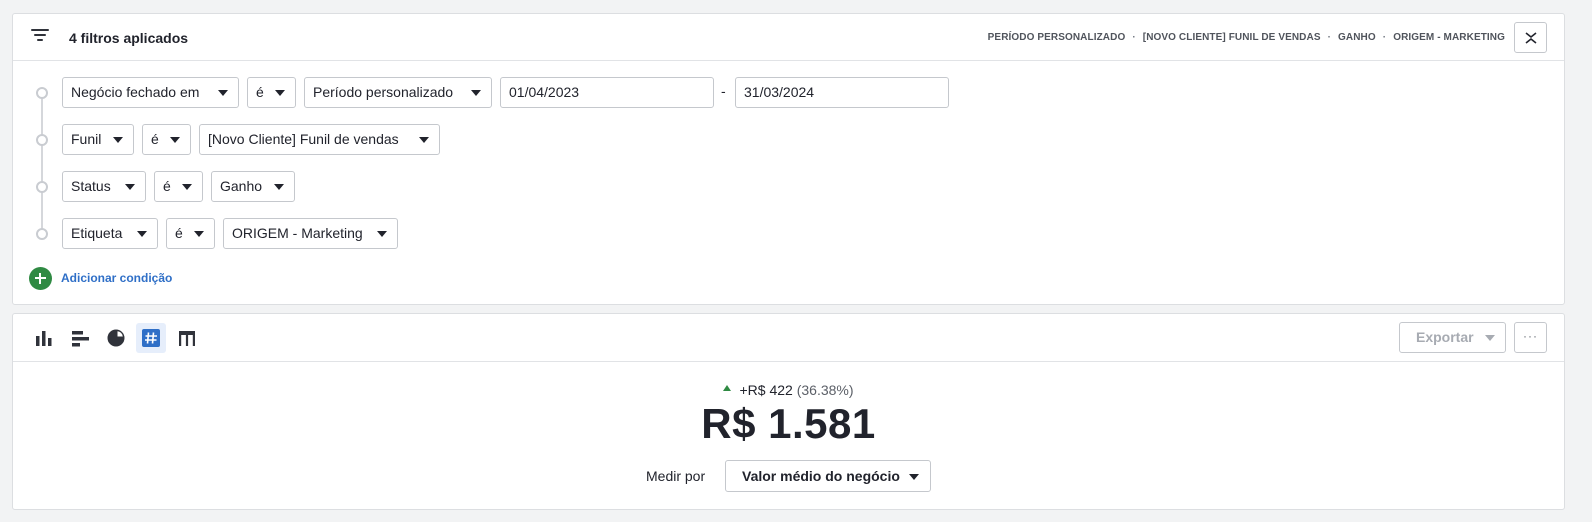 This screenshot has width=1592, height=522. Describe the element at coordinates (727, 388) in the screenshot. I see `arrow-up-icon` at that location.